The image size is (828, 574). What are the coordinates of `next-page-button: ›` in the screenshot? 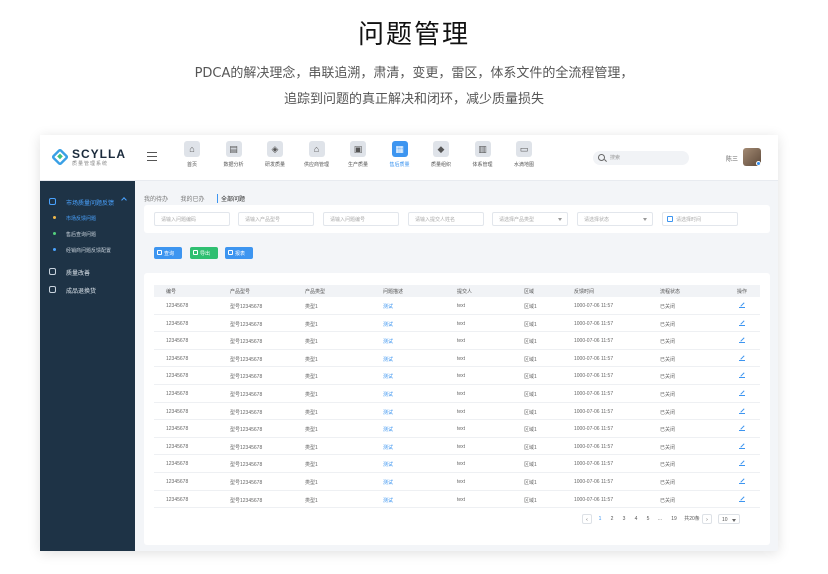 It's located at (707, 519).